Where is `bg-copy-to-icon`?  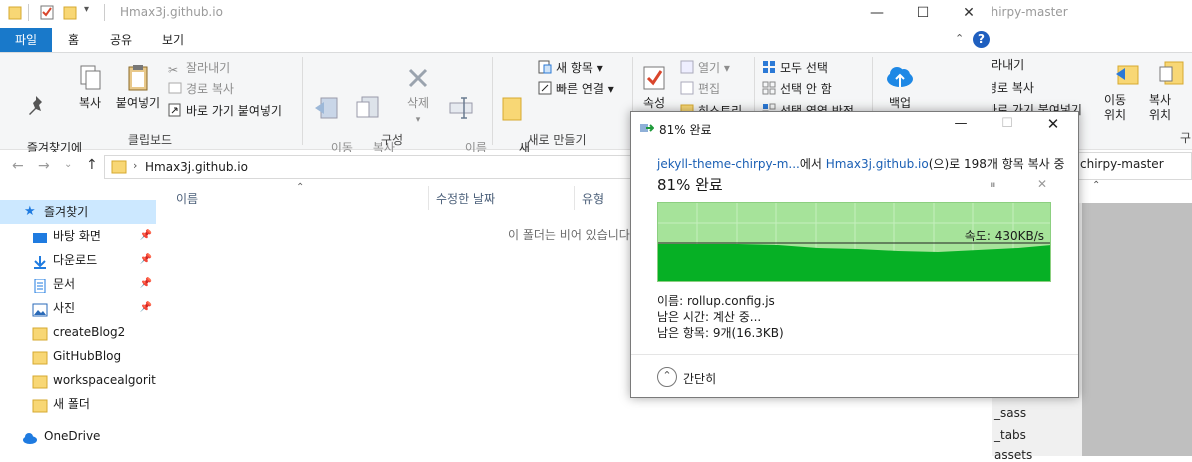
bg-copy-to-icon is located at coordinates (1172, 73).